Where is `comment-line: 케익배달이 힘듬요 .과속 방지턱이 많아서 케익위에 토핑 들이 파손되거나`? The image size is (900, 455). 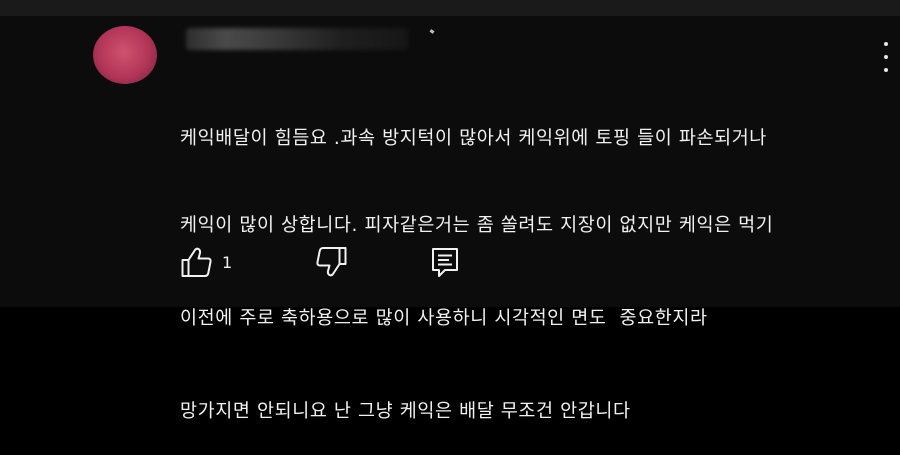
comment-line: 케익배달이 힘듬요 .과속 방지턱이 많아서 케익위에 토핑 들이 파손되거나 is located at coordinates (473, 138).